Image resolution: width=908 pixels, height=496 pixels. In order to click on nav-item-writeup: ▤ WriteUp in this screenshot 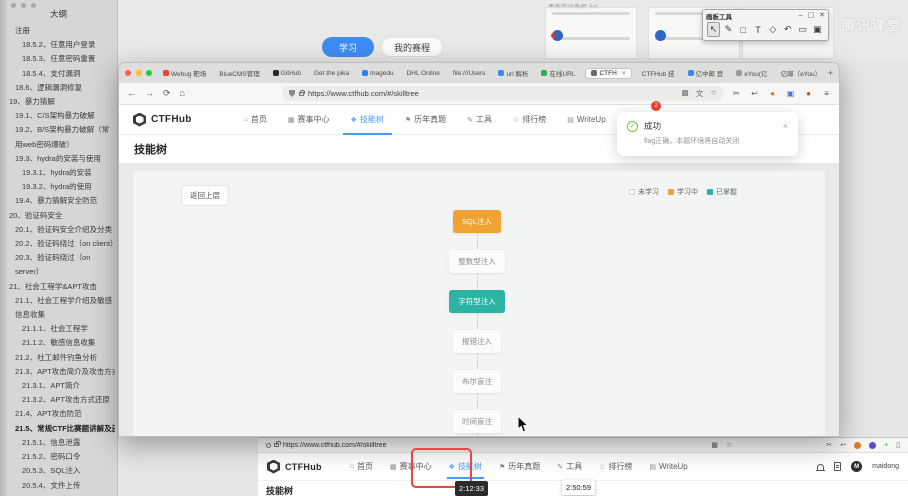, I will do `click(586, 119)`.